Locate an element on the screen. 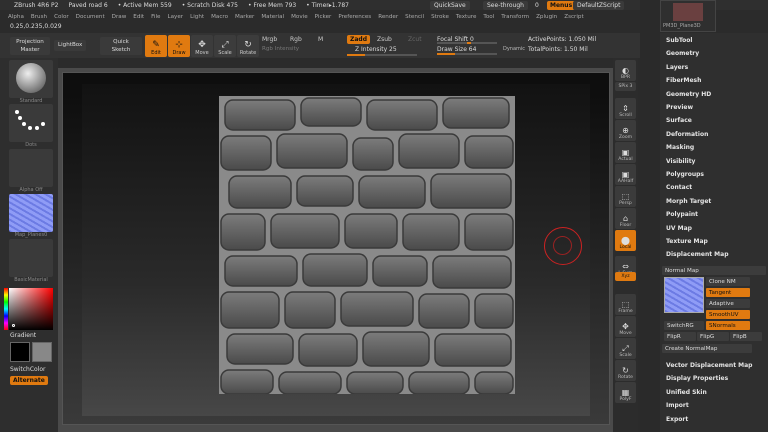 This screenshot has height=432, width=768. rs-xyz-button: Xyz is located at coordinates (625, 276).